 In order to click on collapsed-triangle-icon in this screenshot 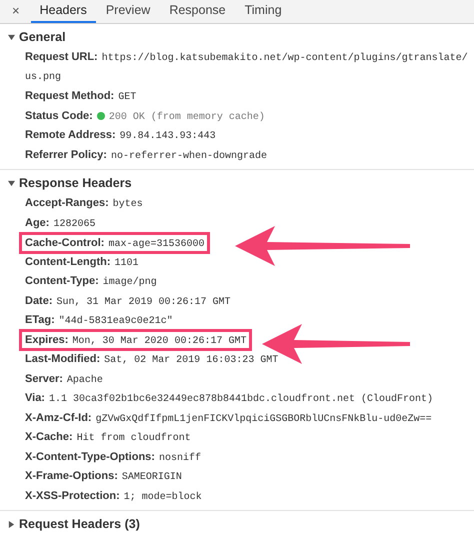, I will do `click(11, 524)`.